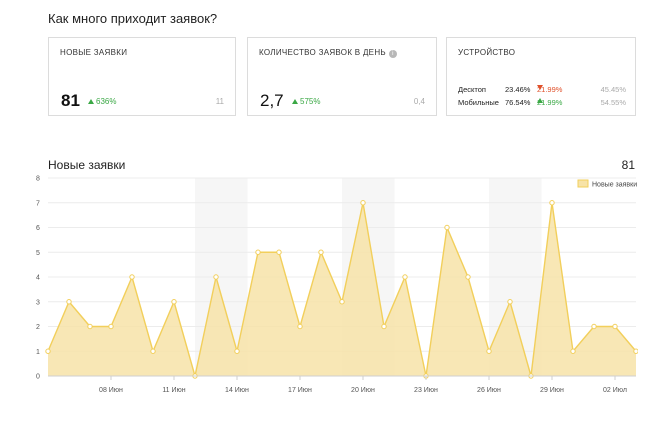  Describe the element at coordinates (38, 179) in the screenshot. I see `y-tick-label: 8` at that location.